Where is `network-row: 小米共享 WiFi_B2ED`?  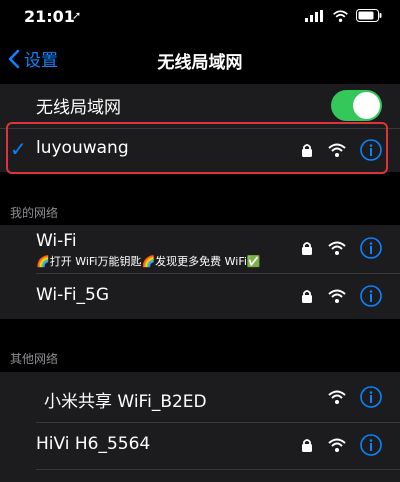
network-row: 小米共享 WiFi_B2ED is located at coordinates (200, 397).